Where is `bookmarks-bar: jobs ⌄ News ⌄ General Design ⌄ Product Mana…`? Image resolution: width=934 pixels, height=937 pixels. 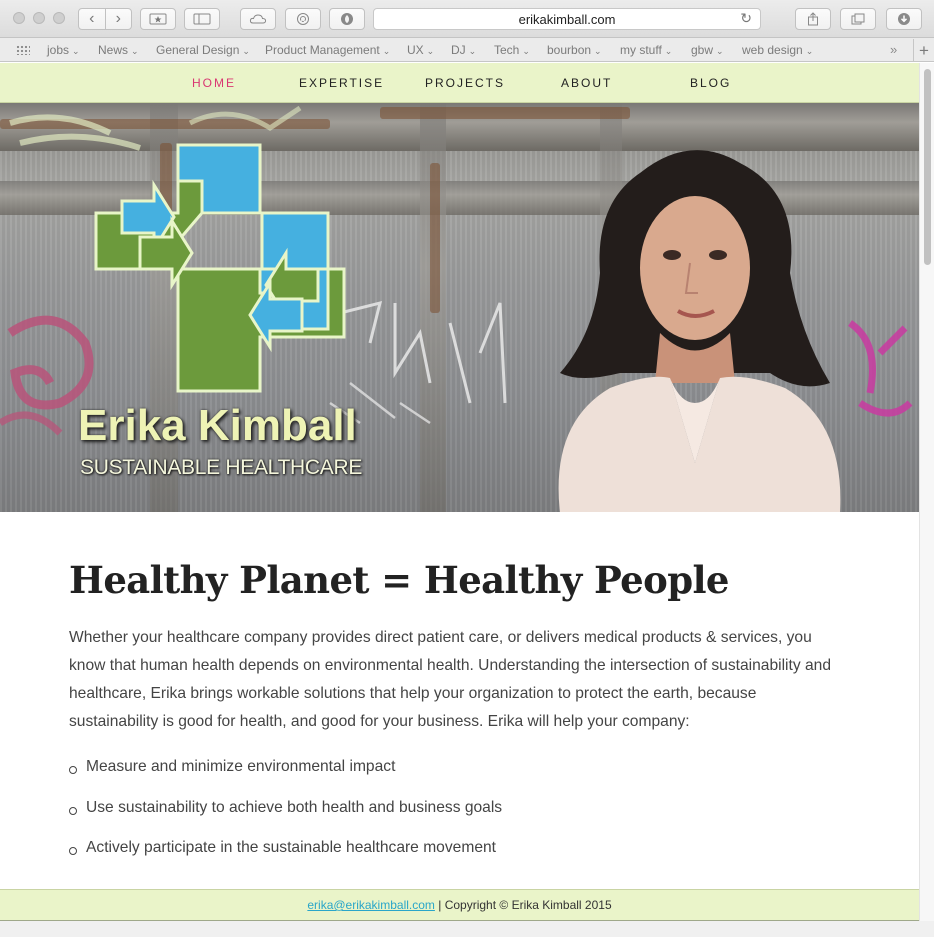
bookmarks-bar: jobs ⌄ News ⌄ General Design ⌄ Product Mana… is located at coordinates (467, 50).